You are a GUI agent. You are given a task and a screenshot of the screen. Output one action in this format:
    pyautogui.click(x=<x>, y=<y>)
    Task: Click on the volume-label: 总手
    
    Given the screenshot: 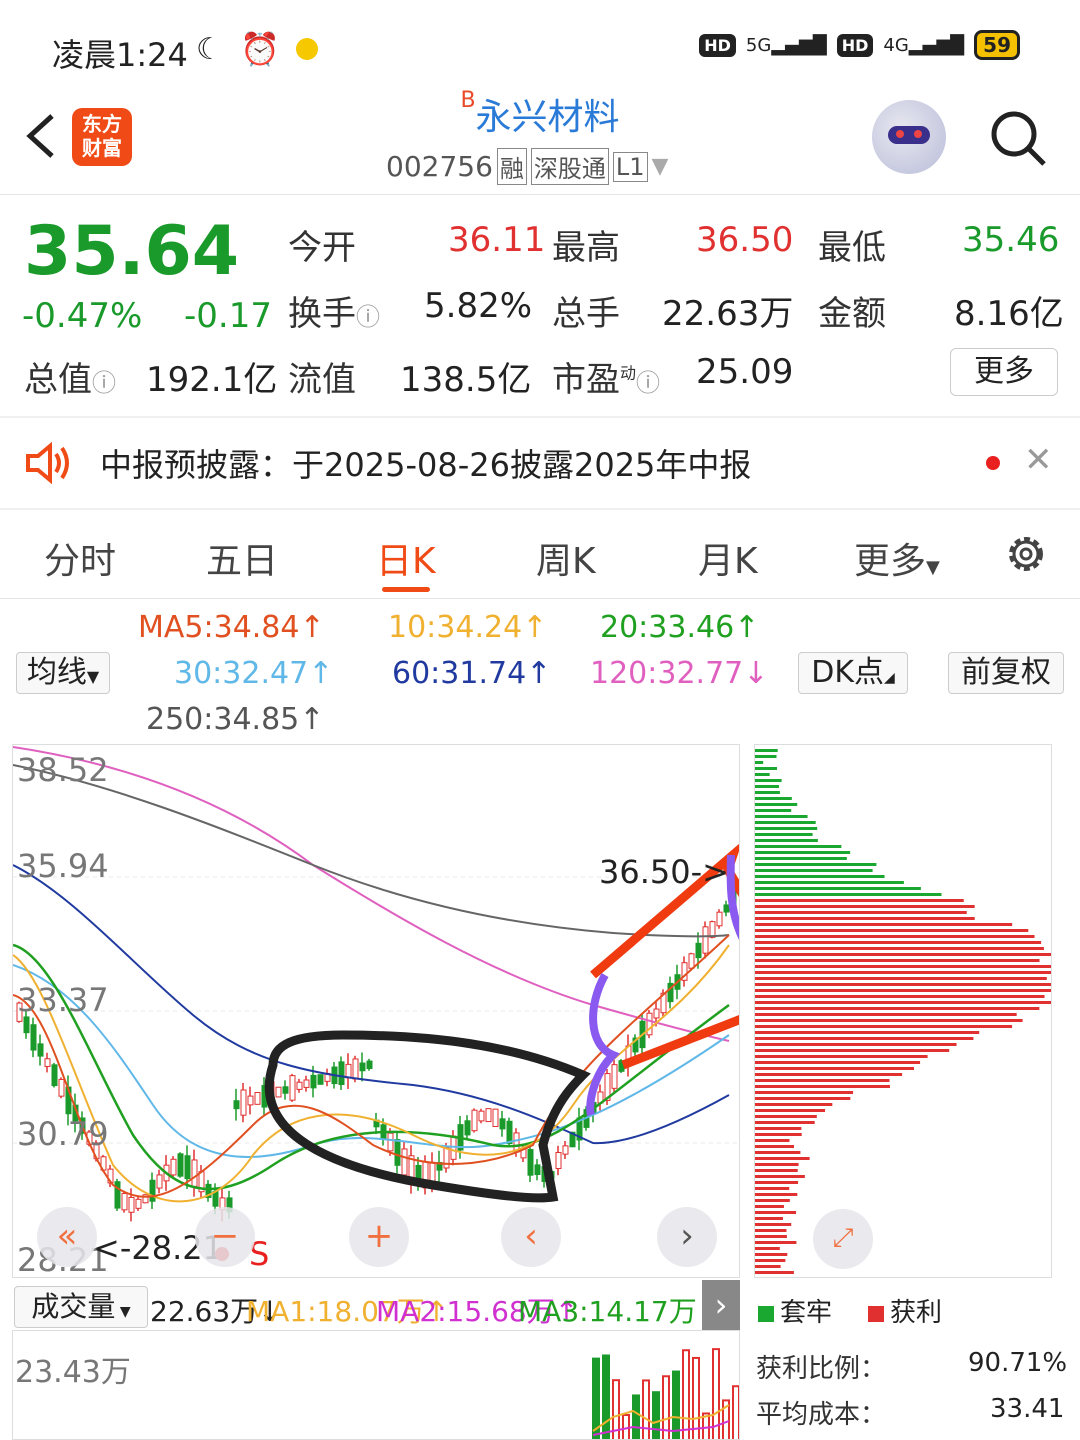 What is the action you would take?
    pyautogui.click(x=586, y=314)
    